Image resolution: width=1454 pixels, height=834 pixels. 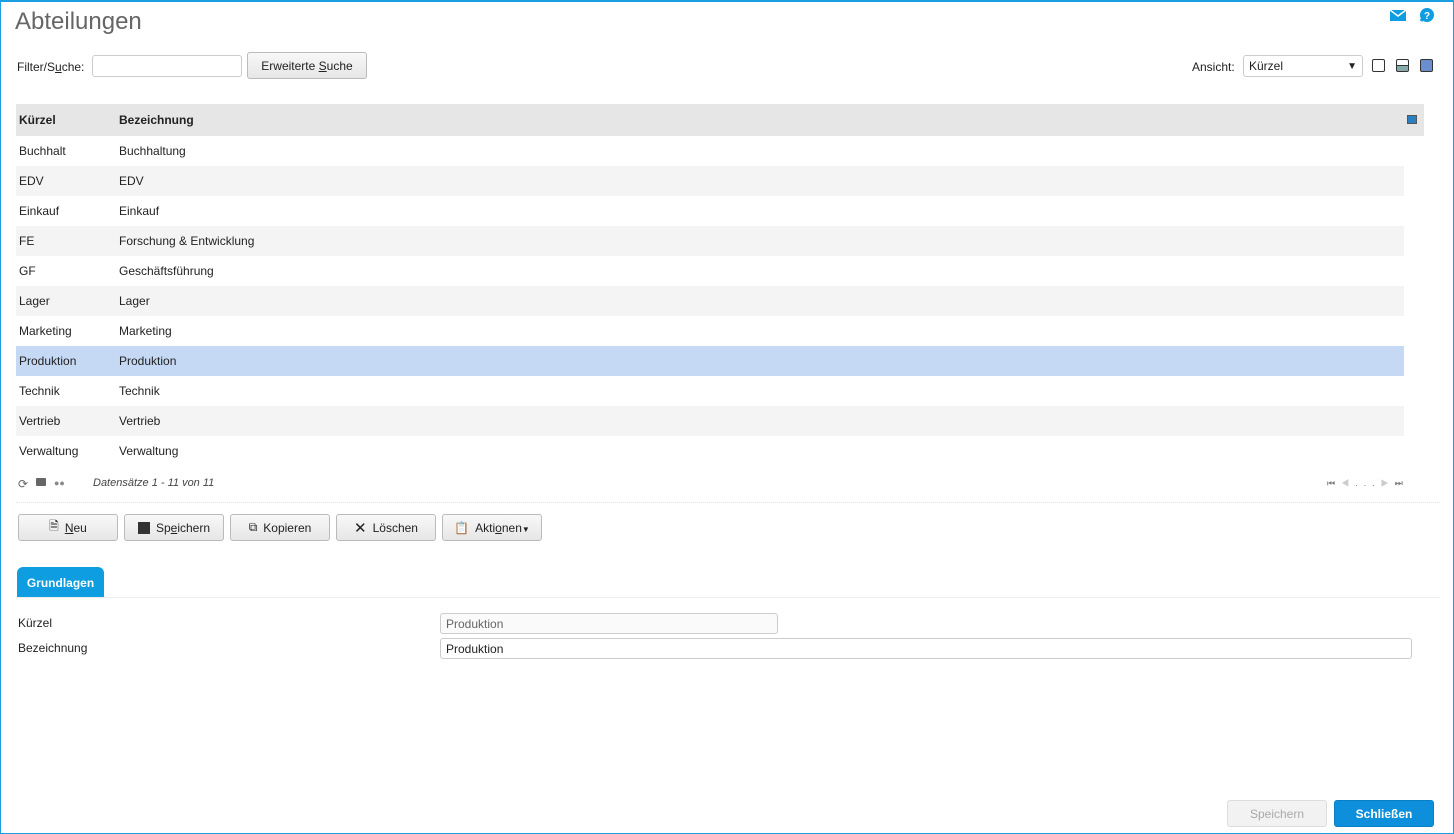 What do you see at coordinates (59, 483) in the screenshot?
I see `settings-icon: ●●` at bounding box center [59, 483].